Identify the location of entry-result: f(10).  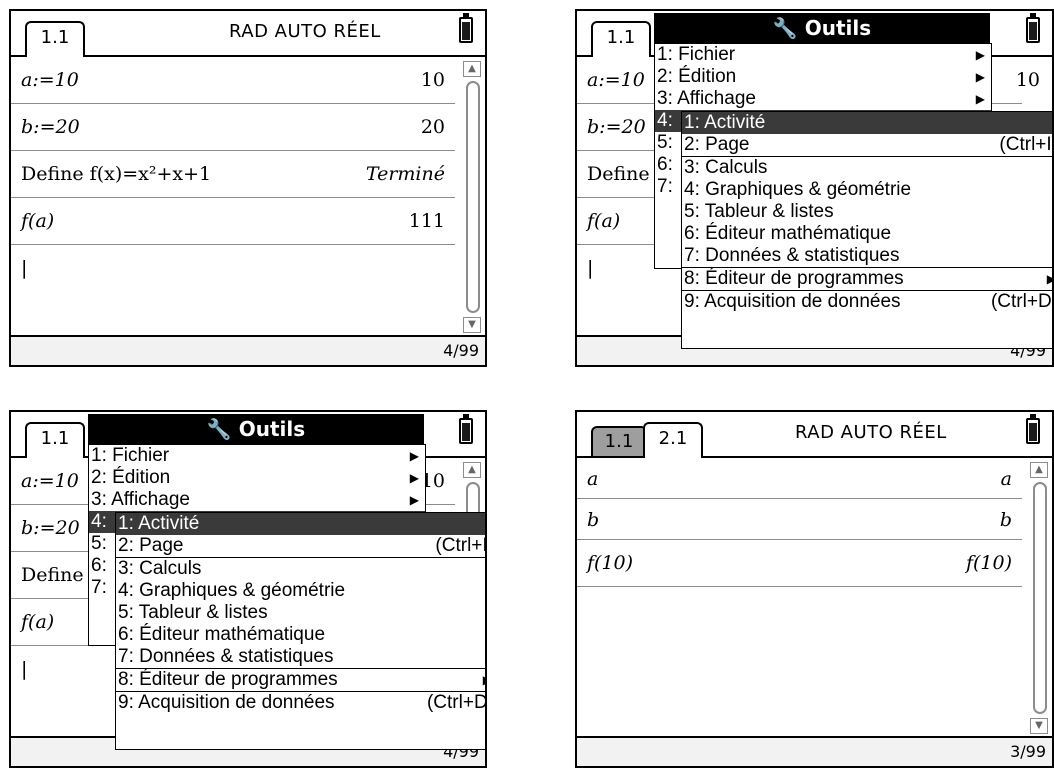
(988, 563).